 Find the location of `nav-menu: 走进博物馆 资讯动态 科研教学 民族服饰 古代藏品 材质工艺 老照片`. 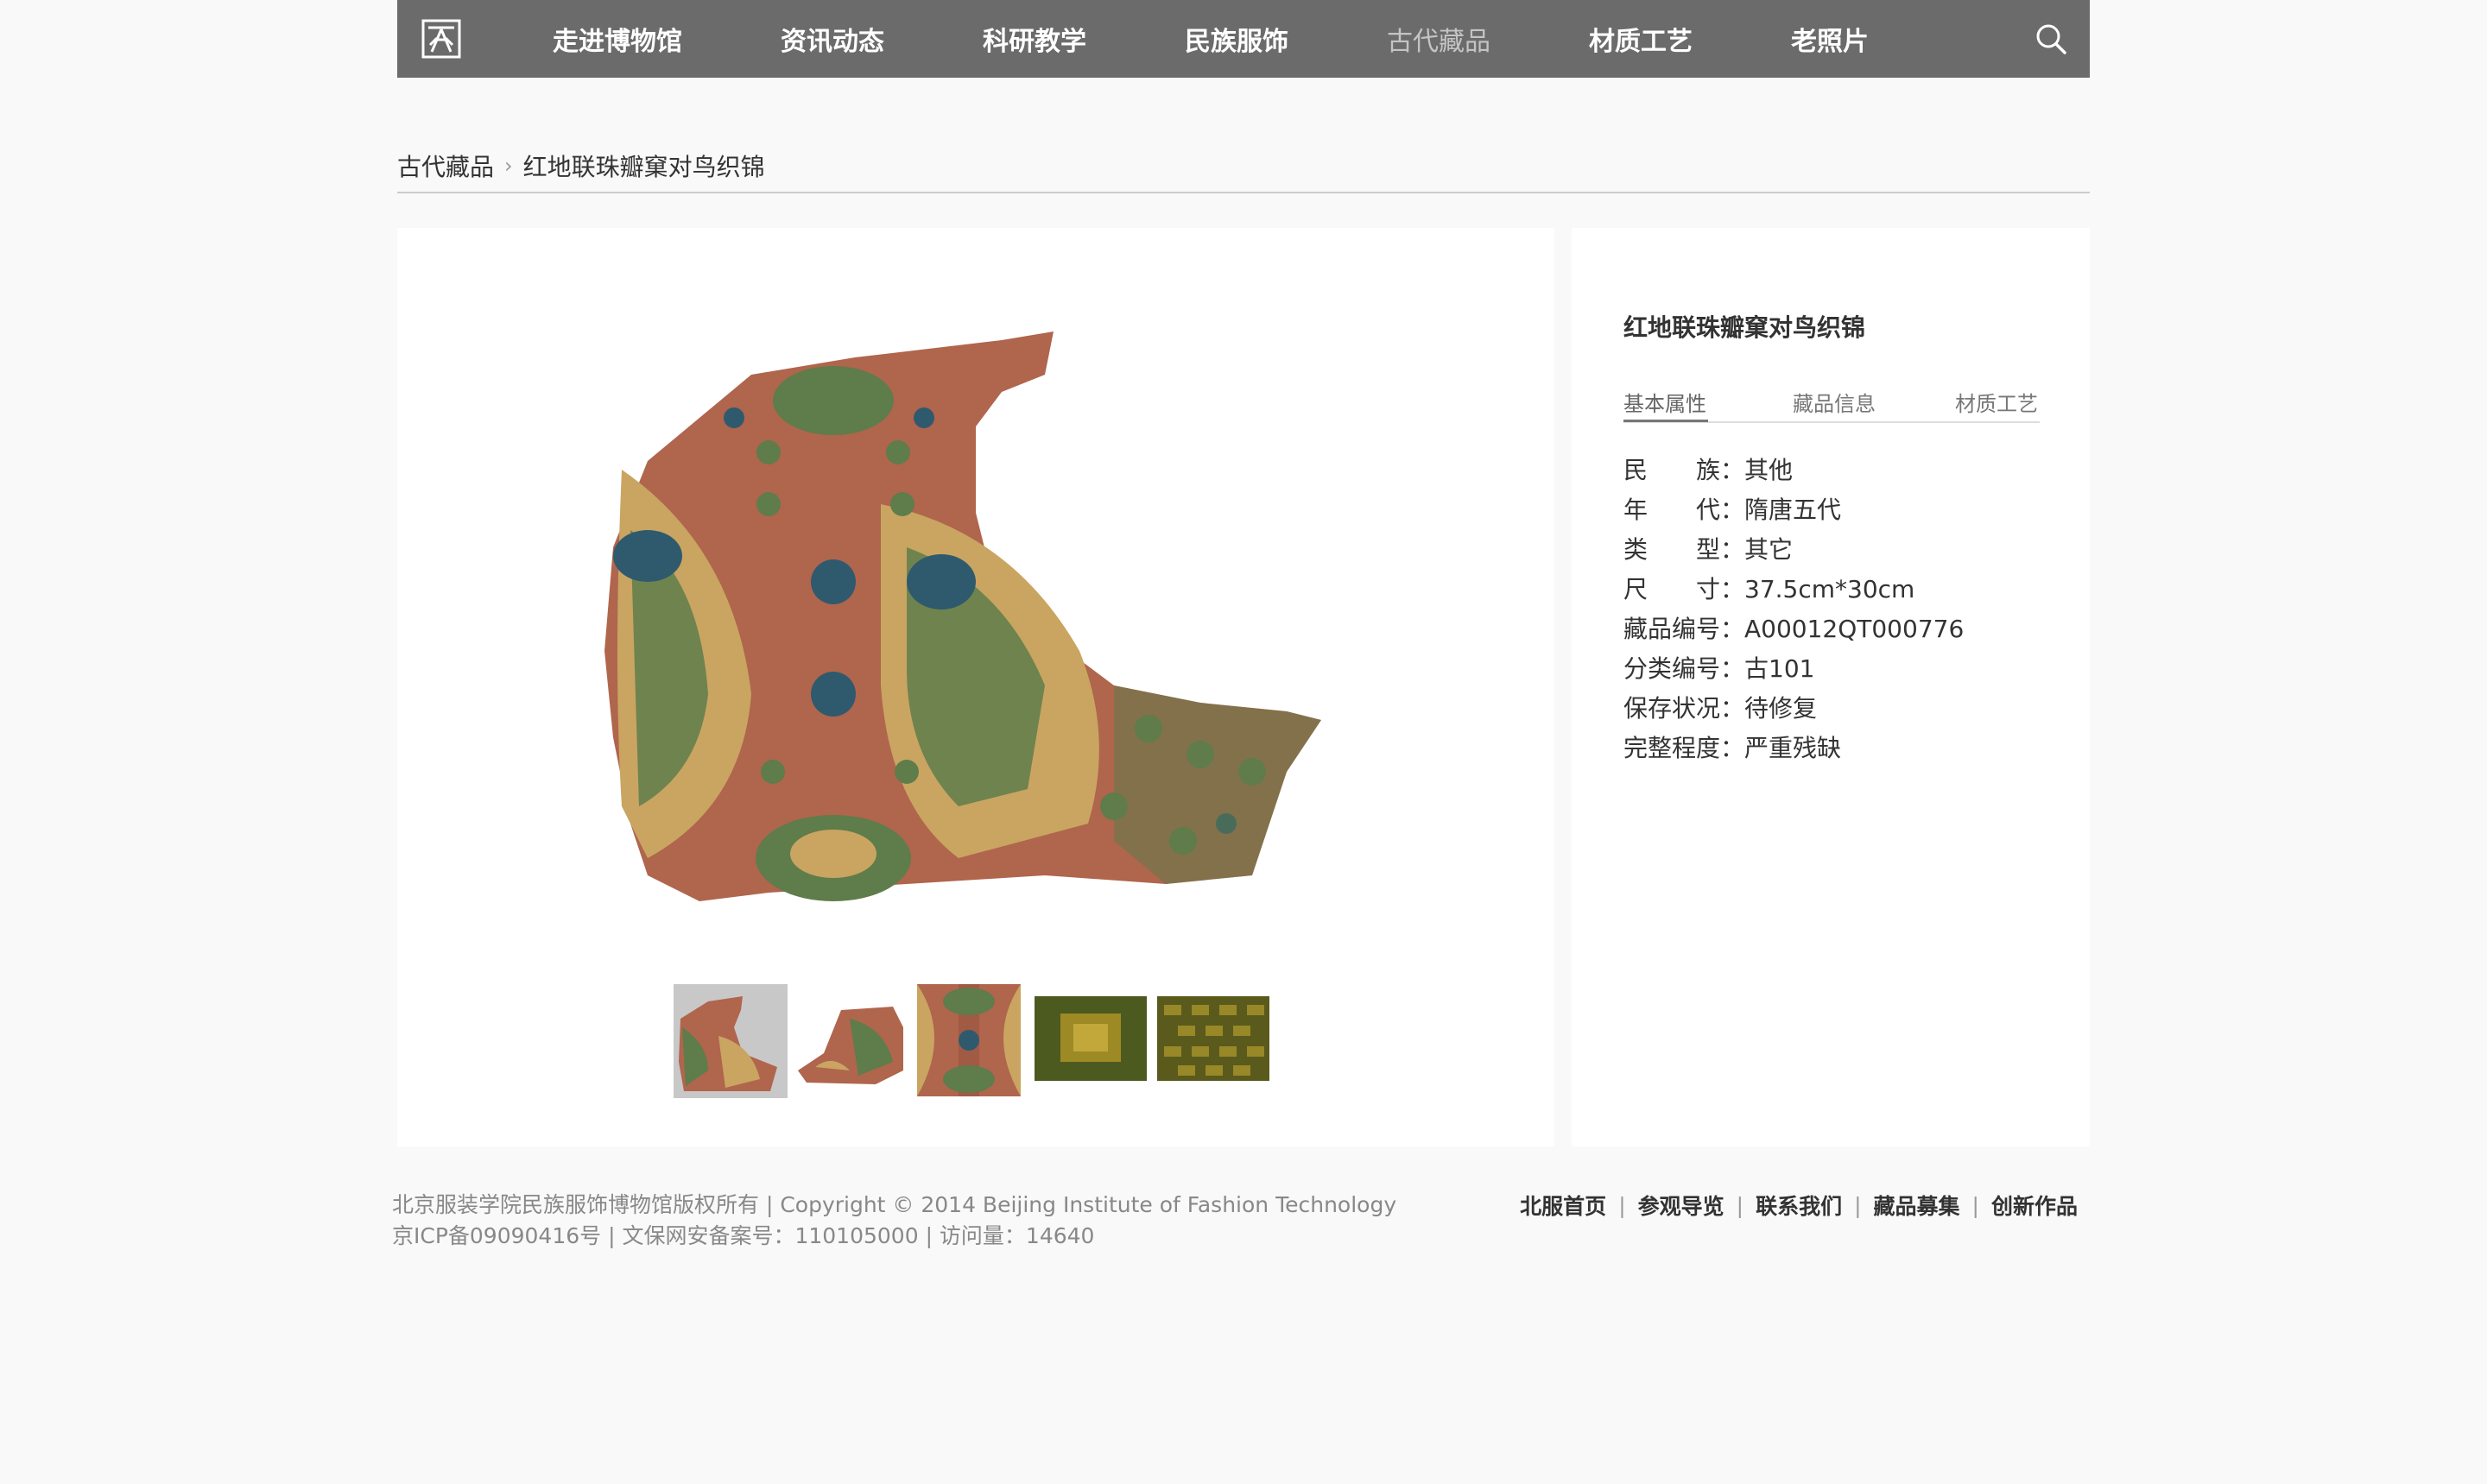

nav-menu: 走进博物馆 资讯动态 科研教学 民族服饰 古代藏品 材质工艺 老照片 is located at coordinates (1260, 39).